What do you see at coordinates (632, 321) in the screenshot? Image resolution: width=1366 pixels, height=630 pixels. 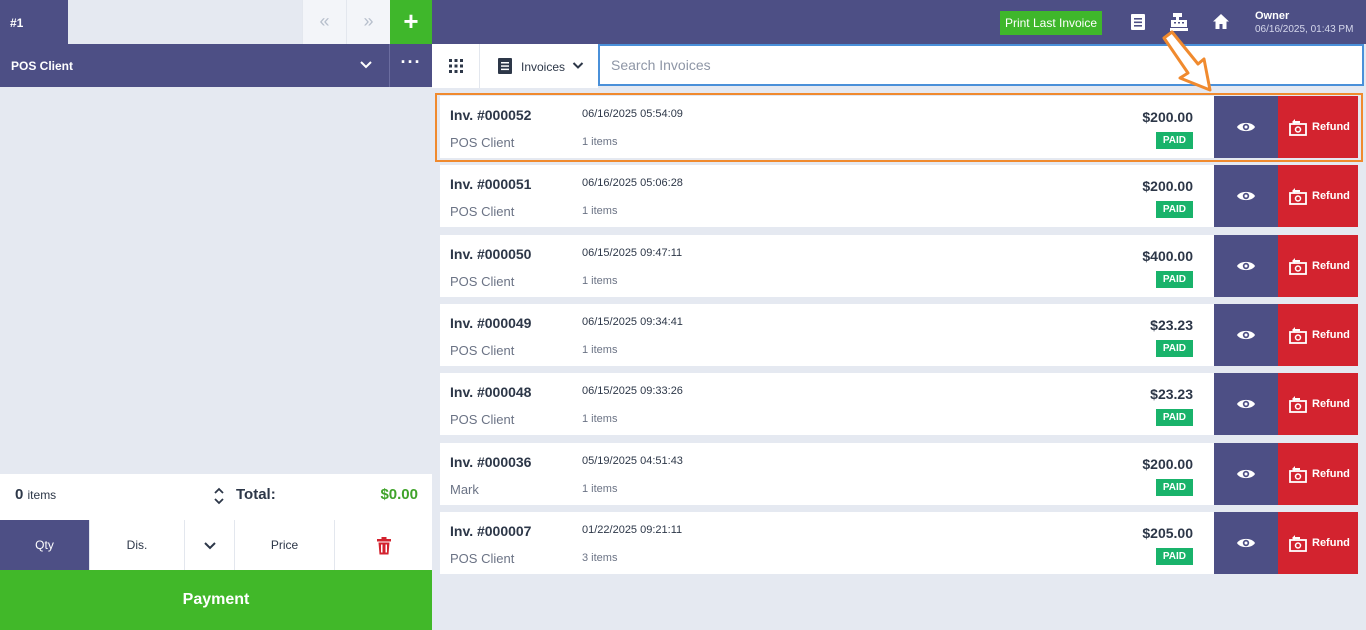 I see `invoice-datetime: 06/15/2025 09:34:41` at bounding box center [632, 321].